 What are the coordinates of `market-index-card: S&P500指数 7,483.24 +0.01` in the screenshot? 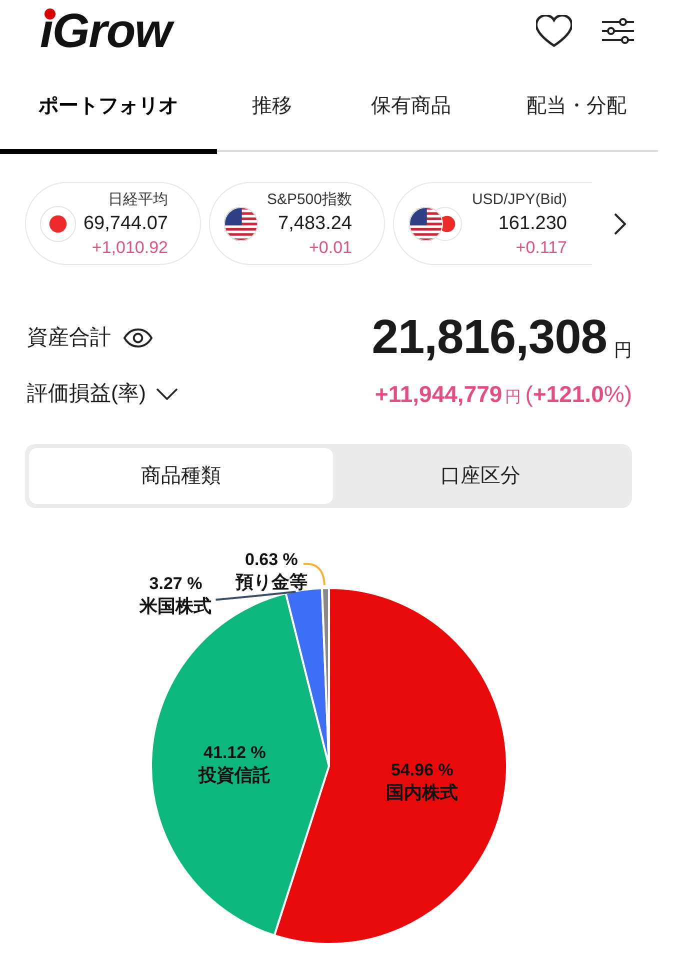 It's located at (297, 223).